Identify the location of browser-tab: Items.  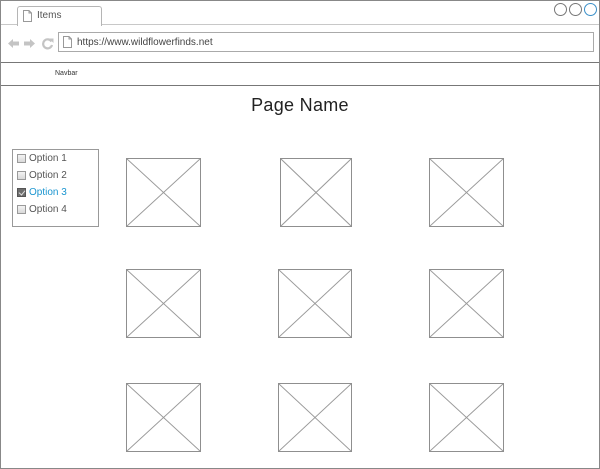
(59, 16).